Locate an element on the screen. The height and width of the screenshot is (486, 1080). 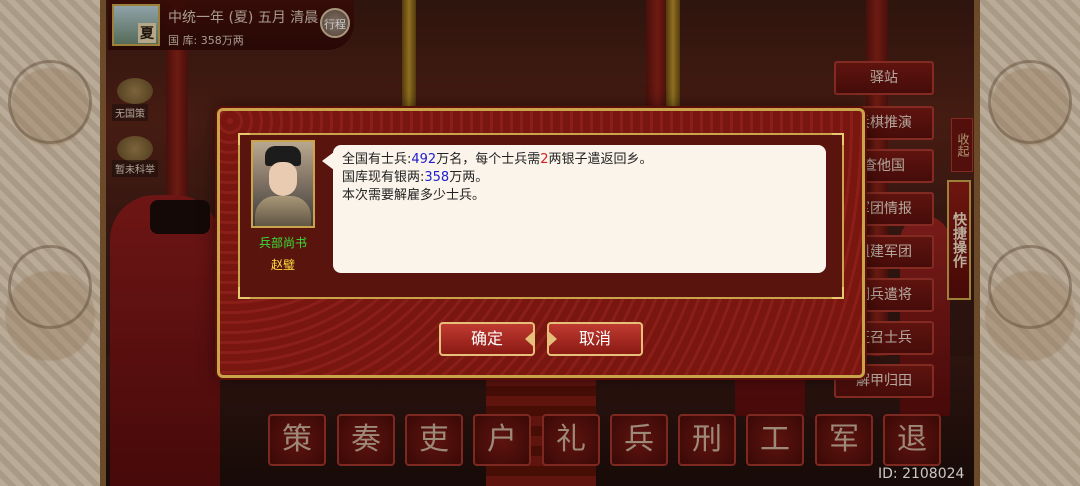
body-shape is located at coordinates (283, 211).